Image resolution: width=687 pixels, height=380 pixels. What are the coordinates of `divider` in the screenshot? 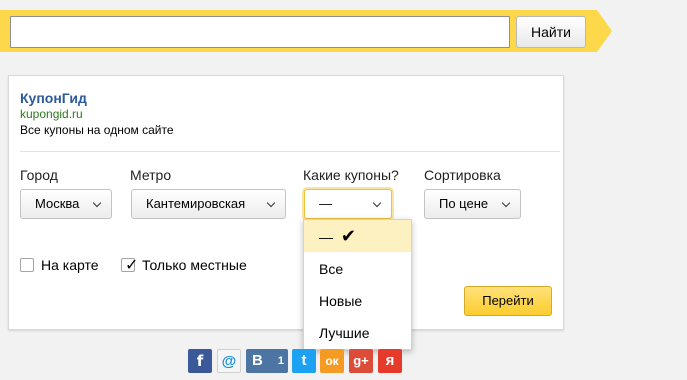 It's located at (290, 151).